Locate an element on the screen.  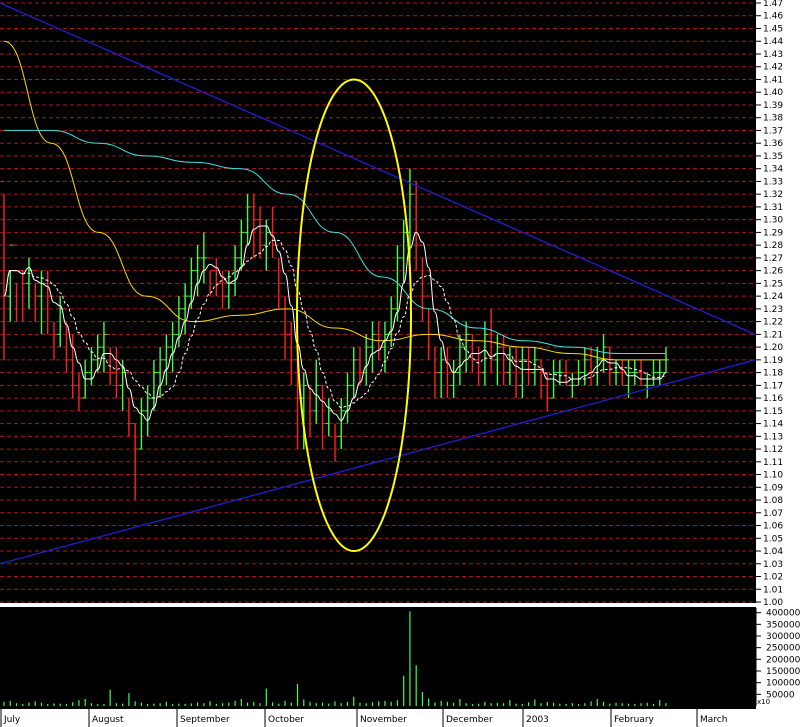
volume-tick-label: 300000 is located at coordinates (783, 637).